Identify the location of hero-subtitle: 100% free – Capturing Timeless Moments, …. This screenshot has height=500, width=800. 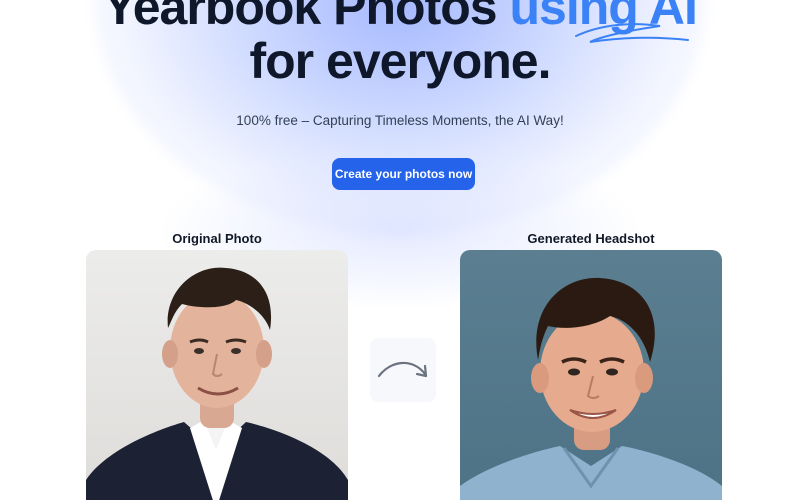
(400, 120).